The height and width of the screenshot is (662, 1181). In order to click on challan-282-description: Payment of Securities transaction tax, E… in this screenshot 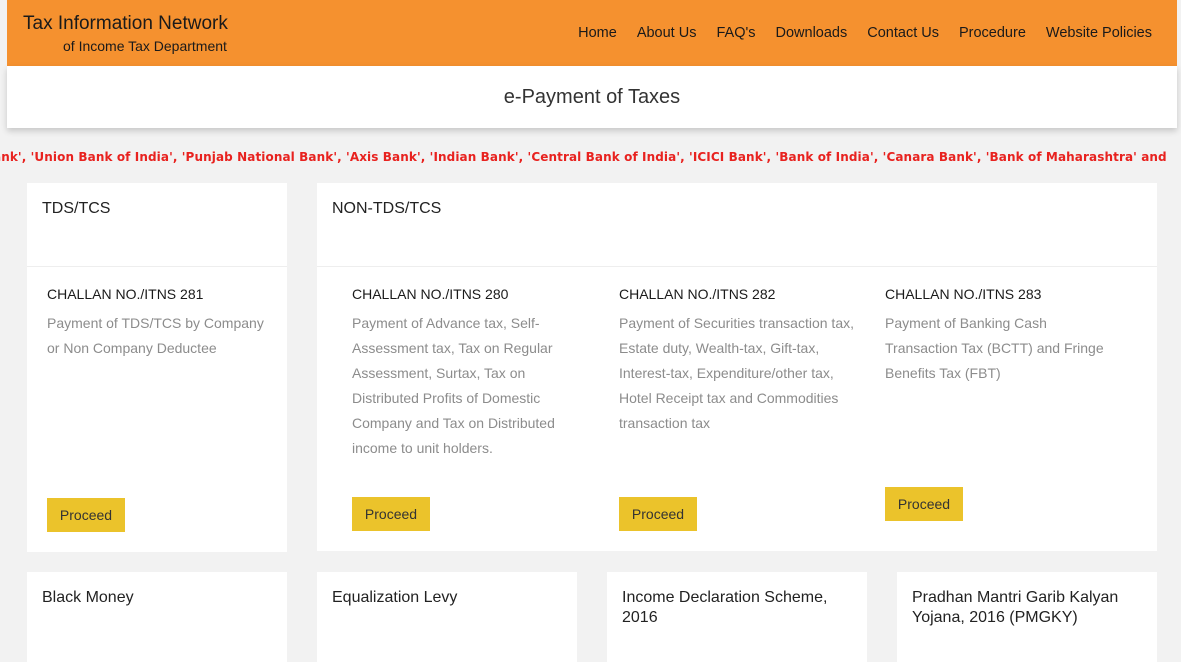, I will do `click(736, 373)`.